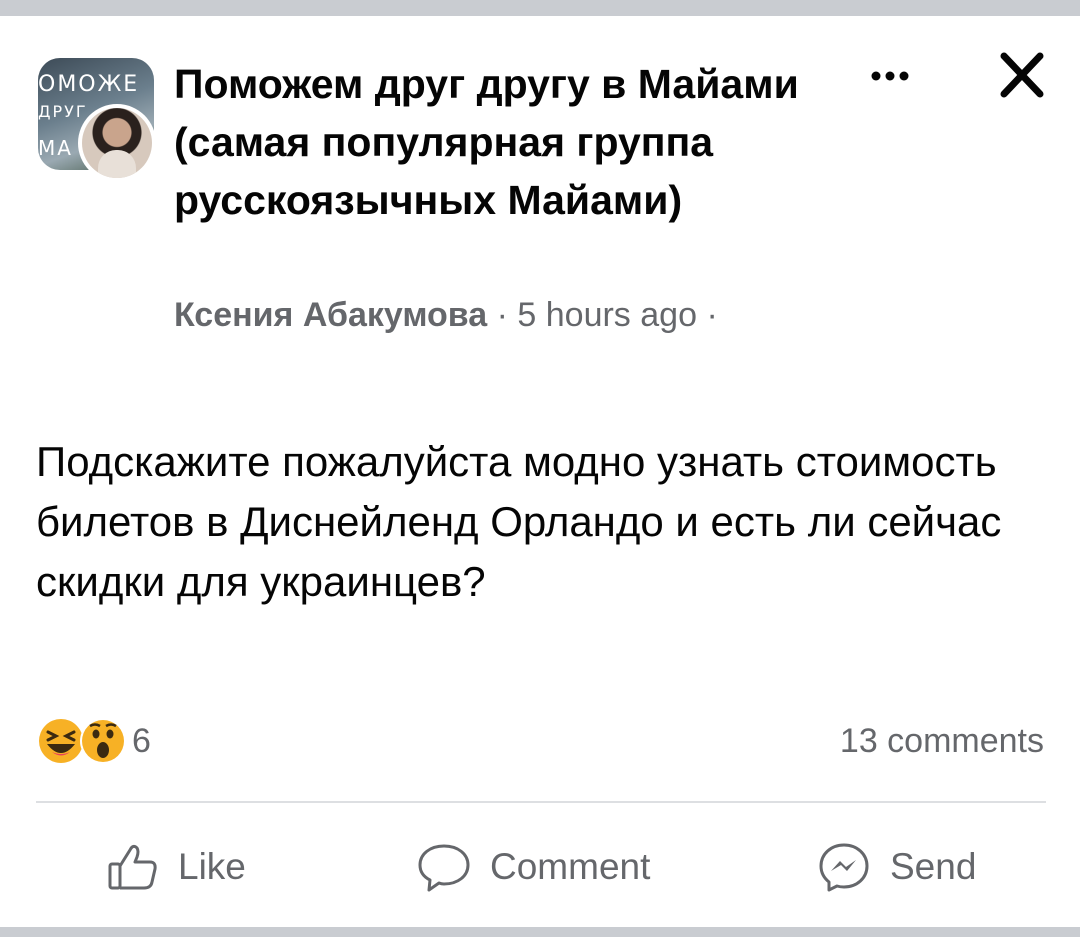  Describe the element at coordinates (132, 867) in the screenshot. I see `thumbs-up-icon` at that location.